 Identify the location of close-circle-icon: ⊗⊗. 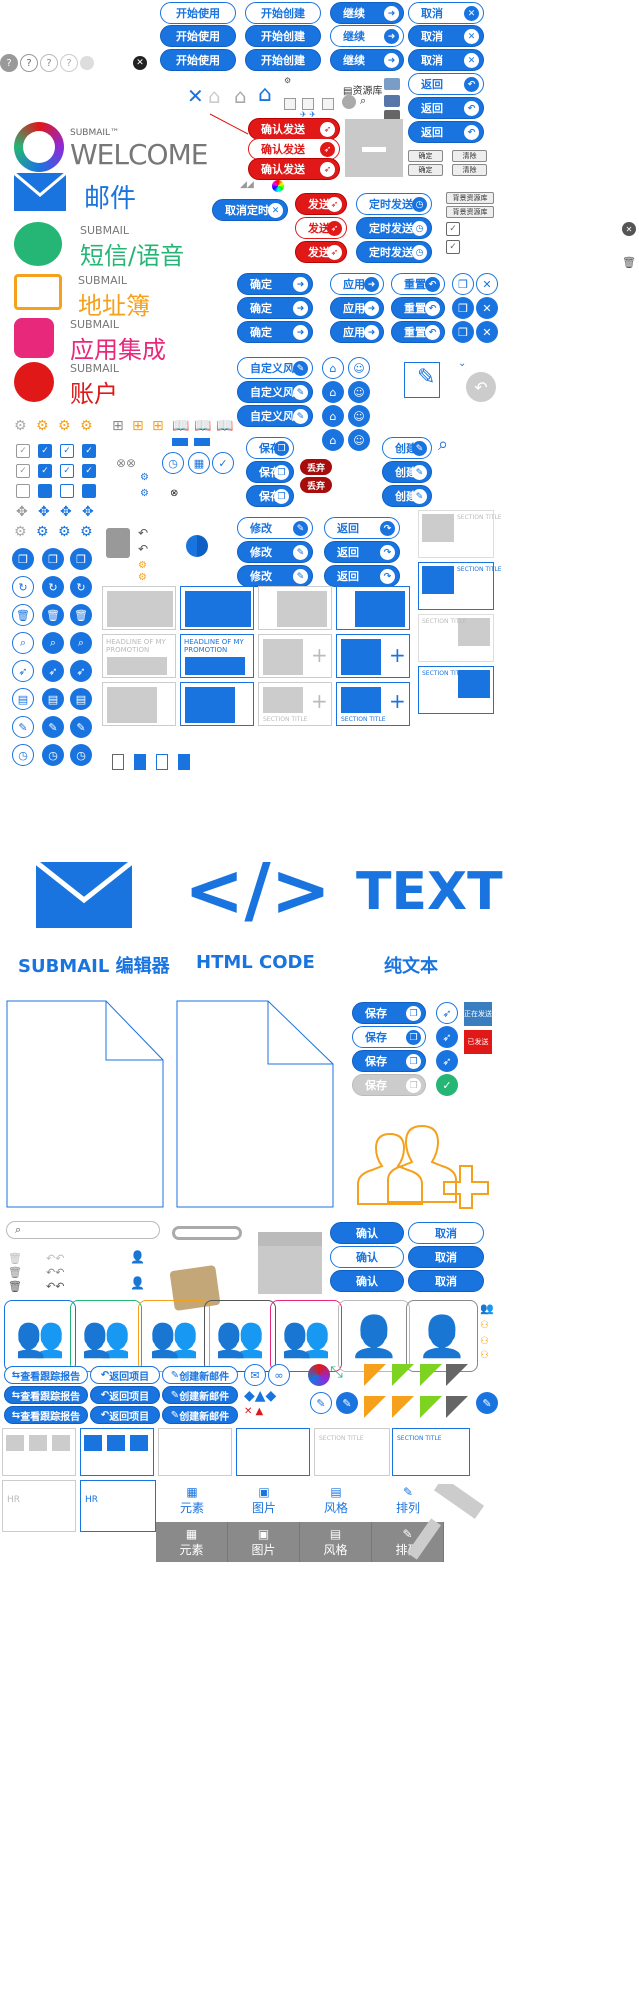
(126, 463).